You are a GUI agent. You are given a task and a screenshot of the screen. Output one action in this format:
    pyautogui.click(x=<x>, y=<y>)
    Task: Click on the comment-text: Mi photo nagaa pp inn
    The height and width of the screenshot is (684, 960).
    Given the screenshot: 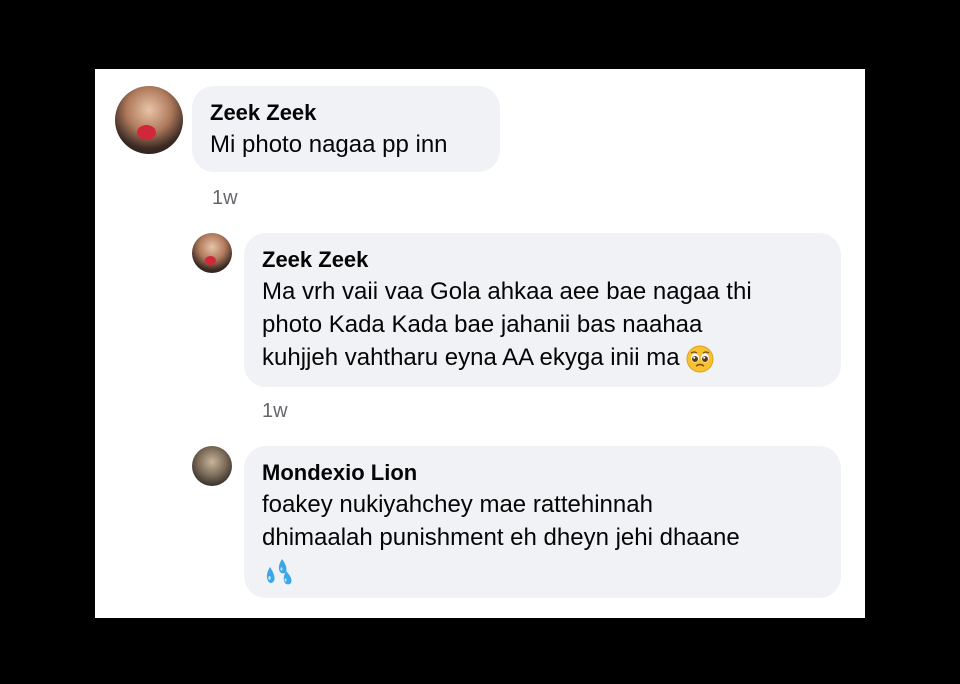 What is the action you would take?
    pyautogui.click(x=329, y=144)
    